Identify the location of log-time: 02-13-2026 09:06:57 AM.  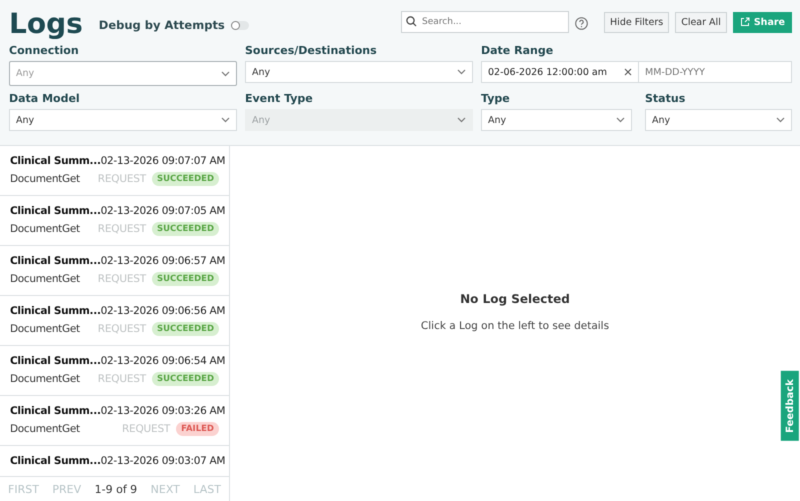
(163, 261).